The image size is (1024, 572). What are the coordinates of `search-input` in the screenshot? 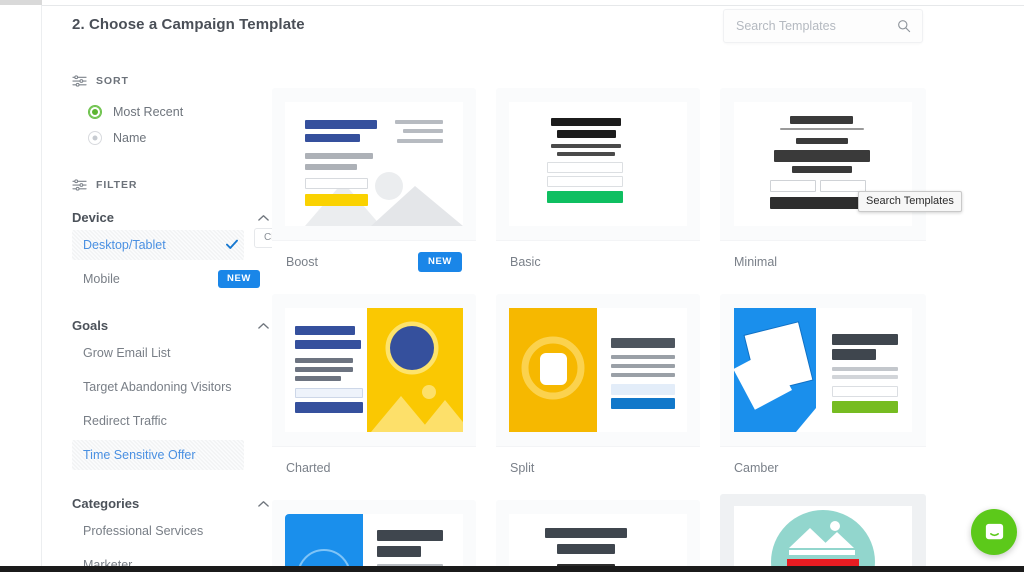 It's located at (811, 26).